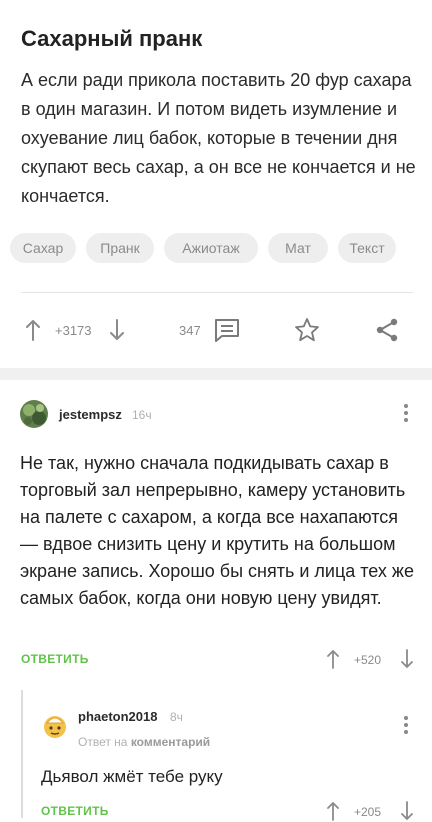  I want to click on tag-prank: Пранк, so click(120, 248).